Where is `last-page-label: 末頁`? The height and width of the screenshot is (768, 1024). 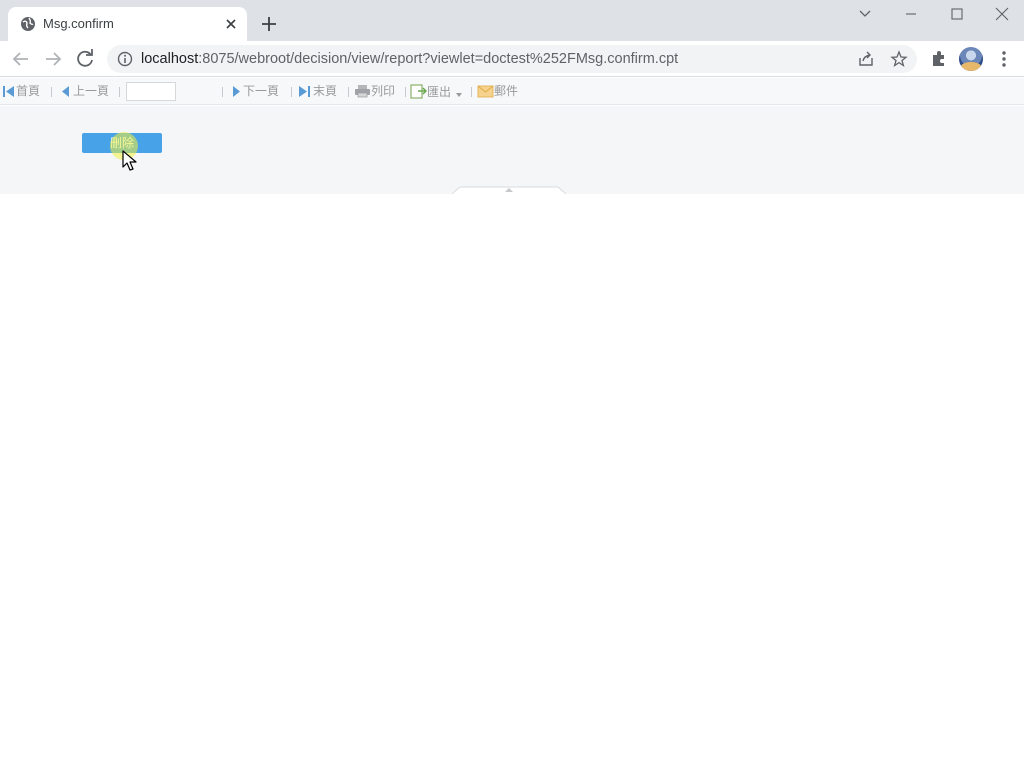 last-page-label: 末頁 is located at coordinates (325, 91).